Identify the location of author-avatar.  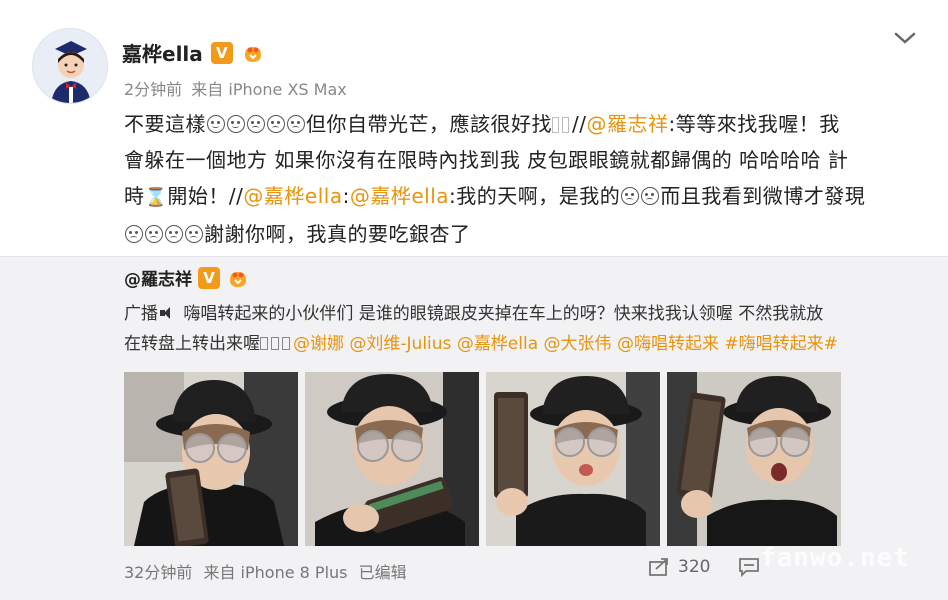
(70, 66).